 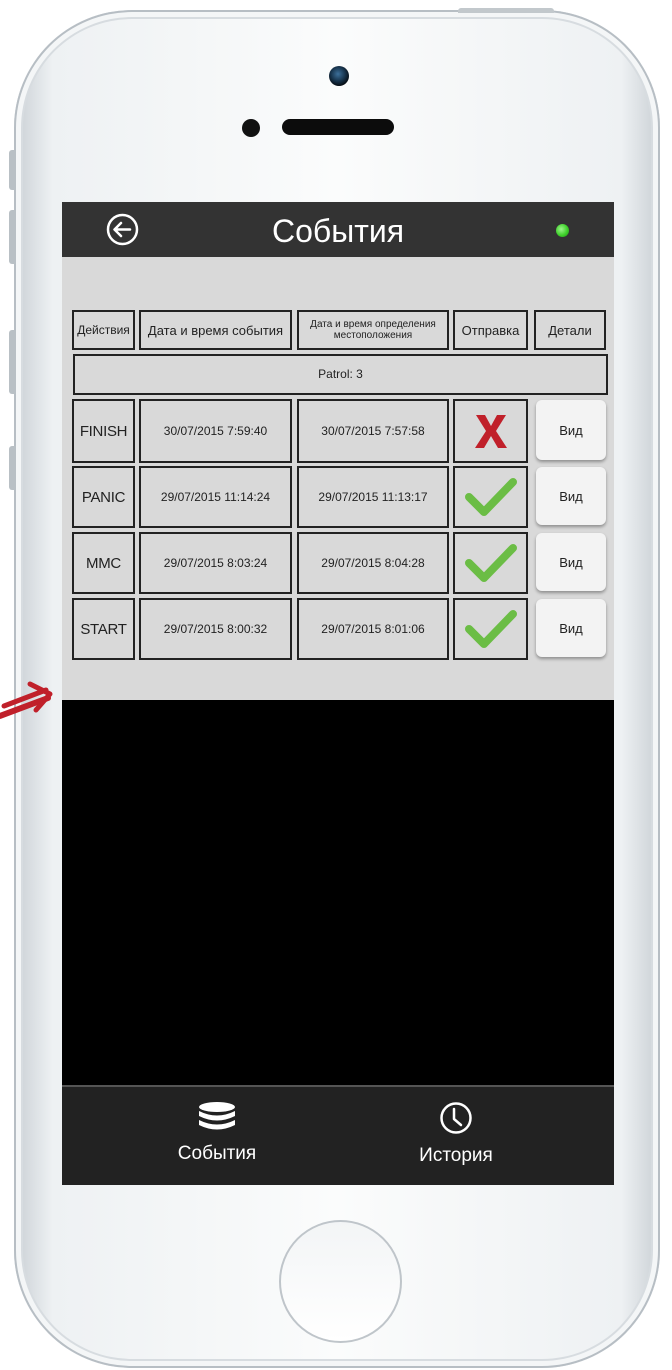 I want to click on page-title: События, so click(x=338, y=231).